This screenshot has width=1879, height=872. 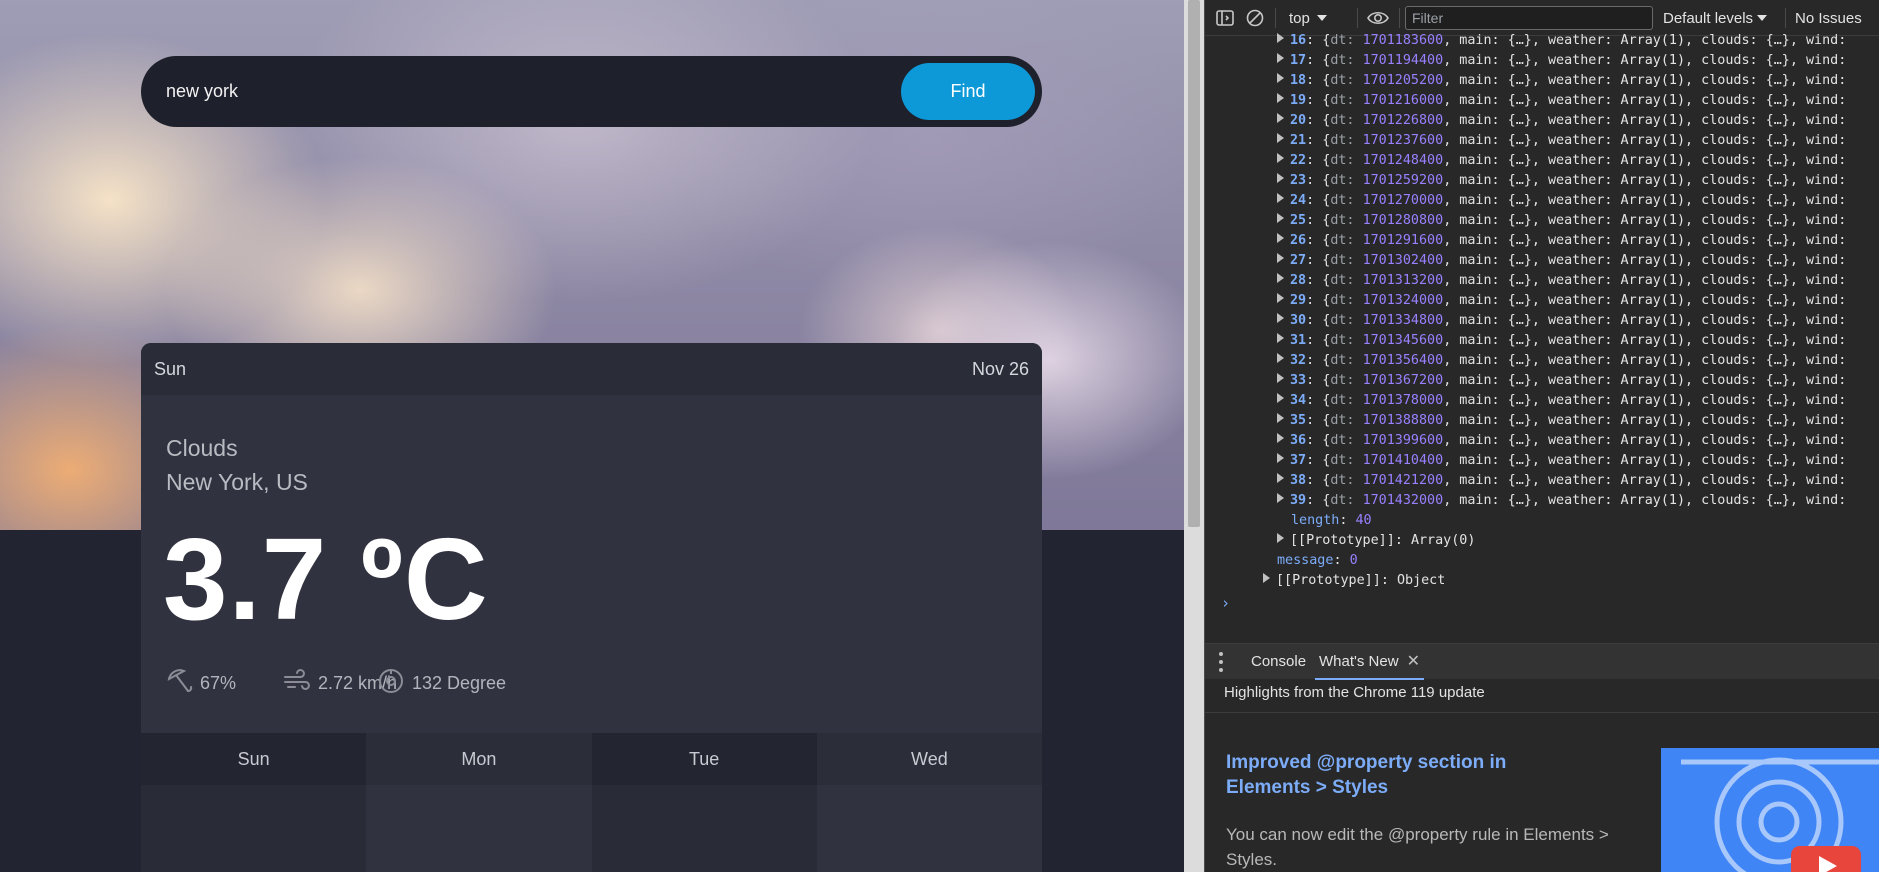 What do you see at coordinates (1403, 300) in the screenshot?
I see `entry-dt: 1701324000` at bounding box center [1403, 300].